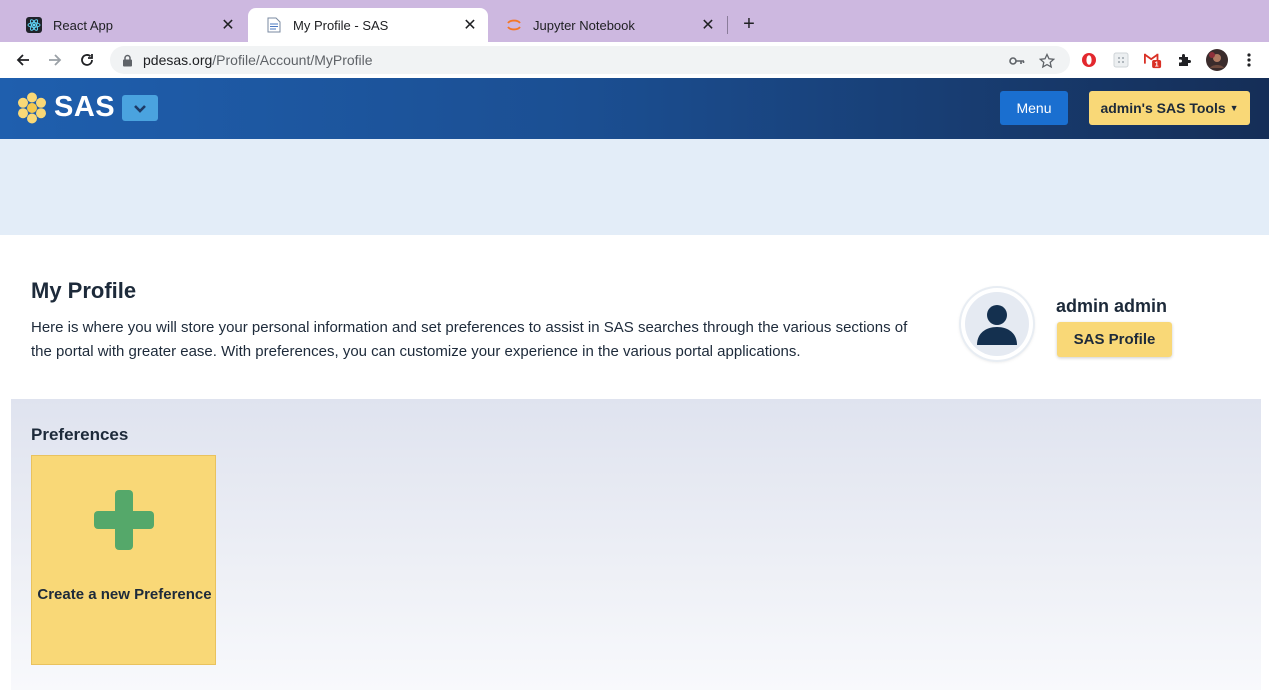 This screenshot has width=1269, height=690. Describe the element at coordinates (634, 108) in the screenshot. I see `site-header: SAS Menu admin's SAS Tools ▼` at that location.